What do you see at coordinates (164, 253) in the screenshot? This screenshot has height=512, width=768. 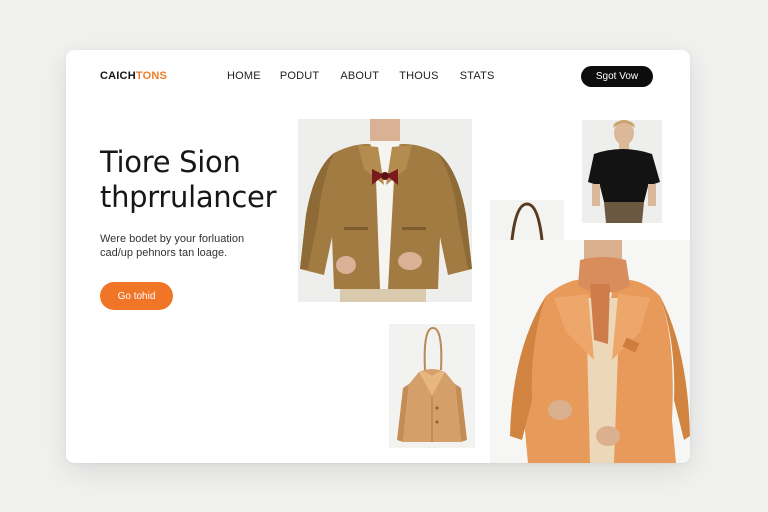 I see `hero-subtitle-line-2: cad/up pehnors tan loage.` at bounding box center [164, 253].